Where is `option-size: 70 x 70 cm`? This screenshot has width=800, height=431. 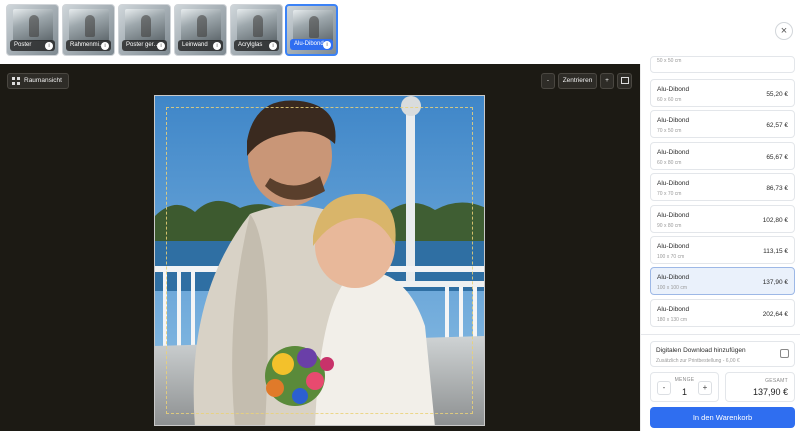 option-size: 70 x 70 cm is located at coordinates (669, 194).